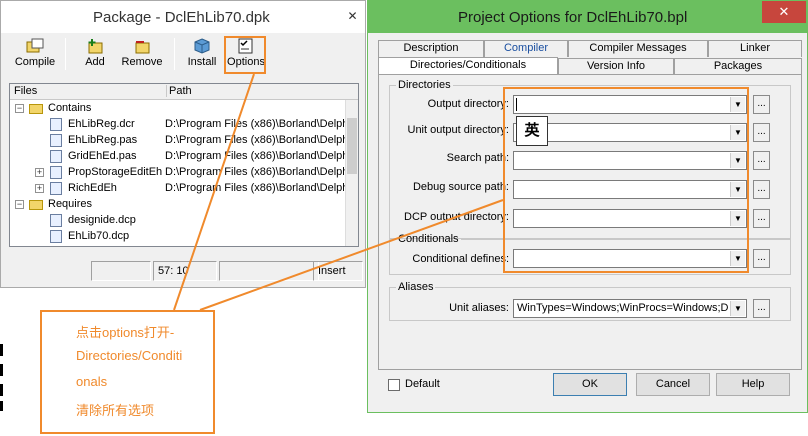 The width and height of the screenshot is (808, 436). What do you see at coordinates (202, 46) in the screenshot?
I see `install-icon` at bounding box center [202, 46].